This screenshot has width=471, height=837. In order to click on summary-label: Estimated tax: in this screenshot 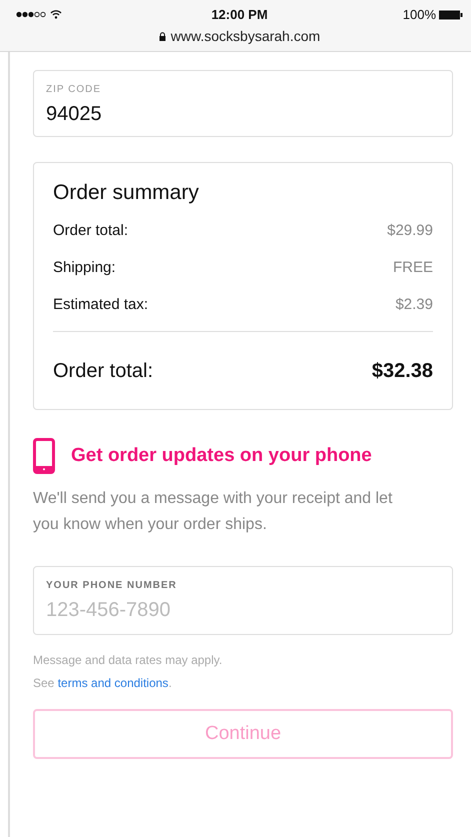, I will do `click(100, 304)`.